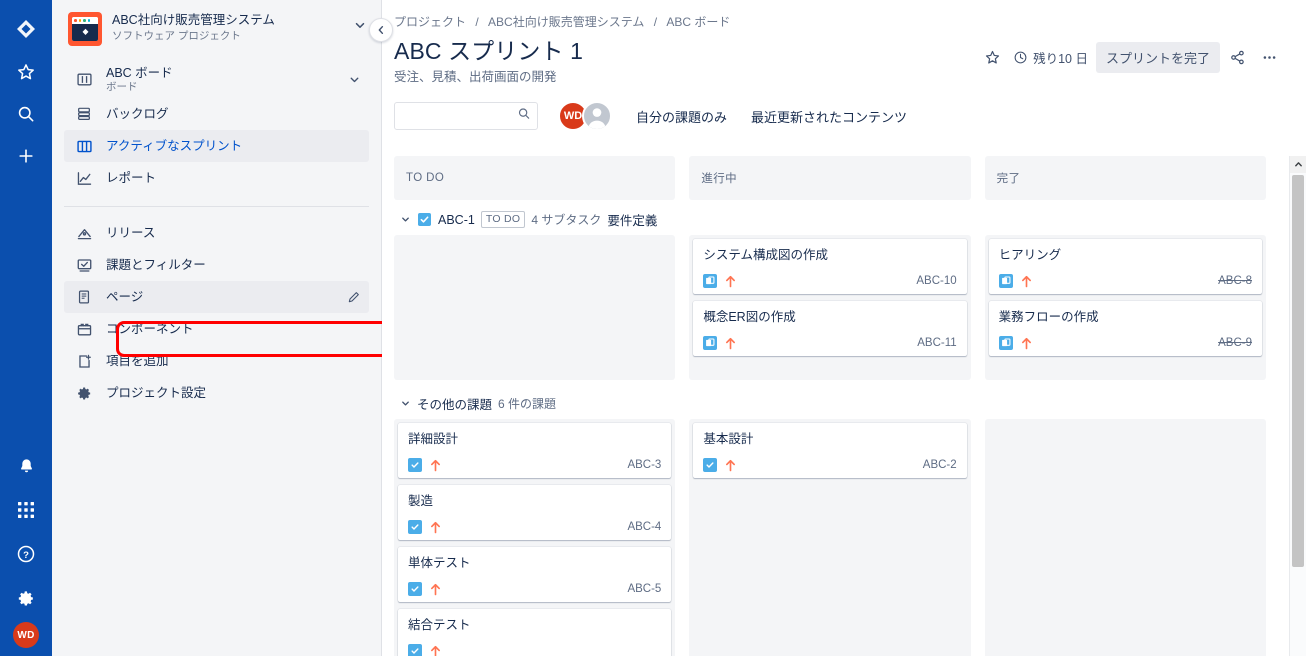 The image size is (1306, 656). Describe the element at coordinates (1157, 57) in the screenshot. I see `complete-sprint-button: スプリントを完了` at that location.